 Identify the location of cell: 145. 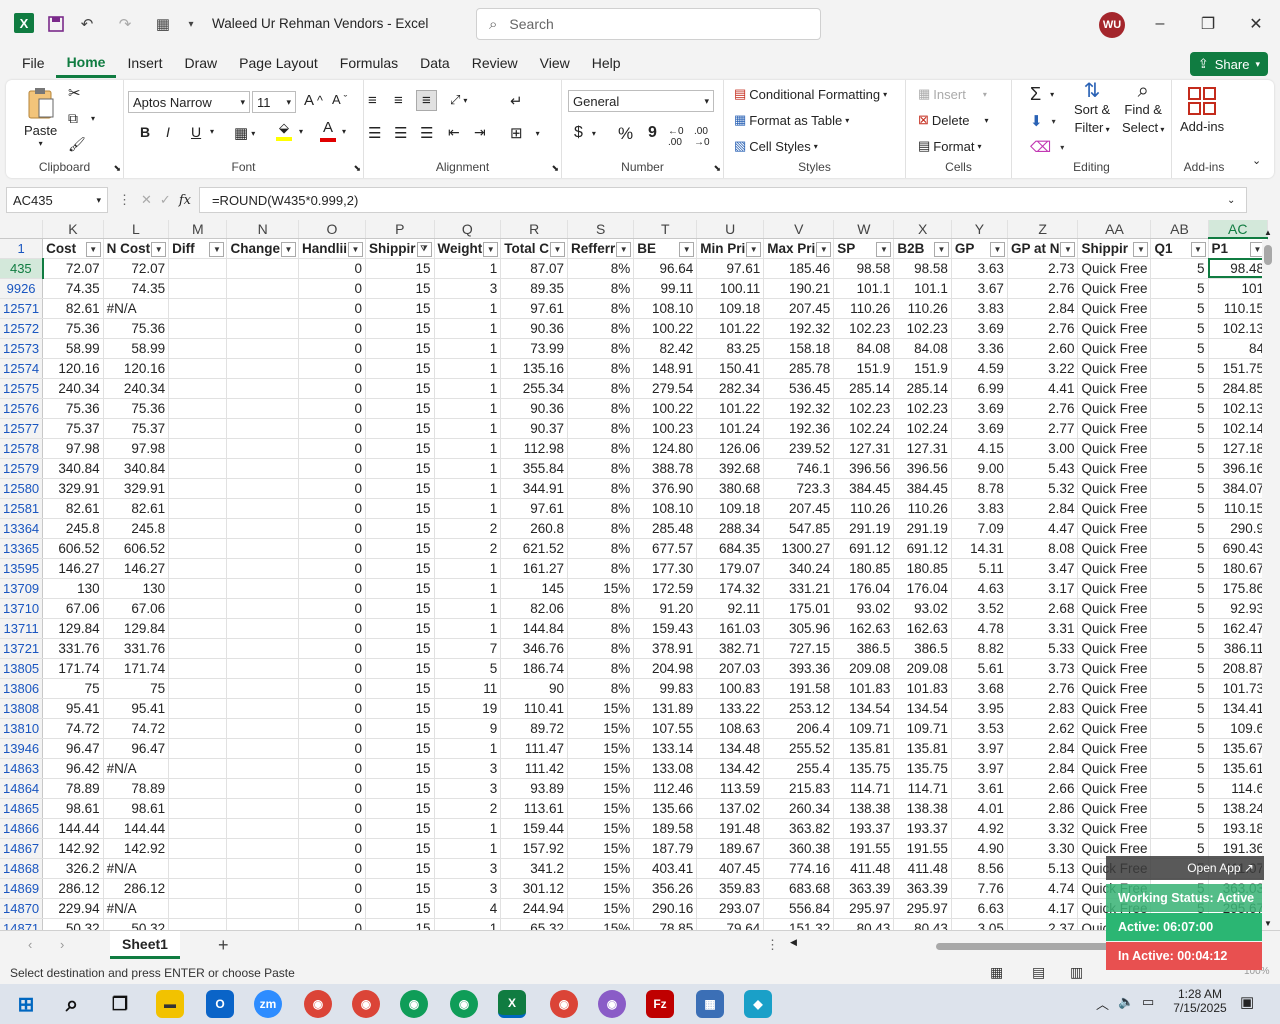
(534, 588).